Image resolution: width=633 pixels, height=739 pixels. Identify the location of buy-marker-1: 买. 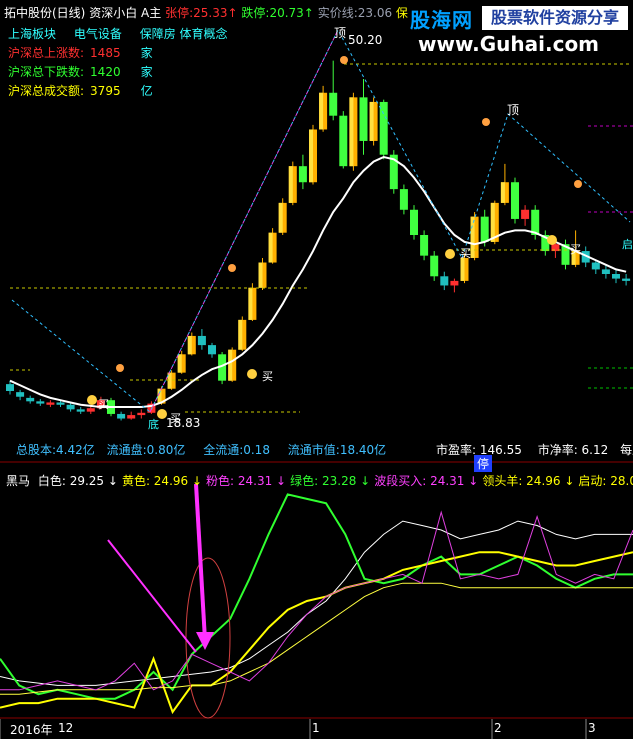
(103, 404).